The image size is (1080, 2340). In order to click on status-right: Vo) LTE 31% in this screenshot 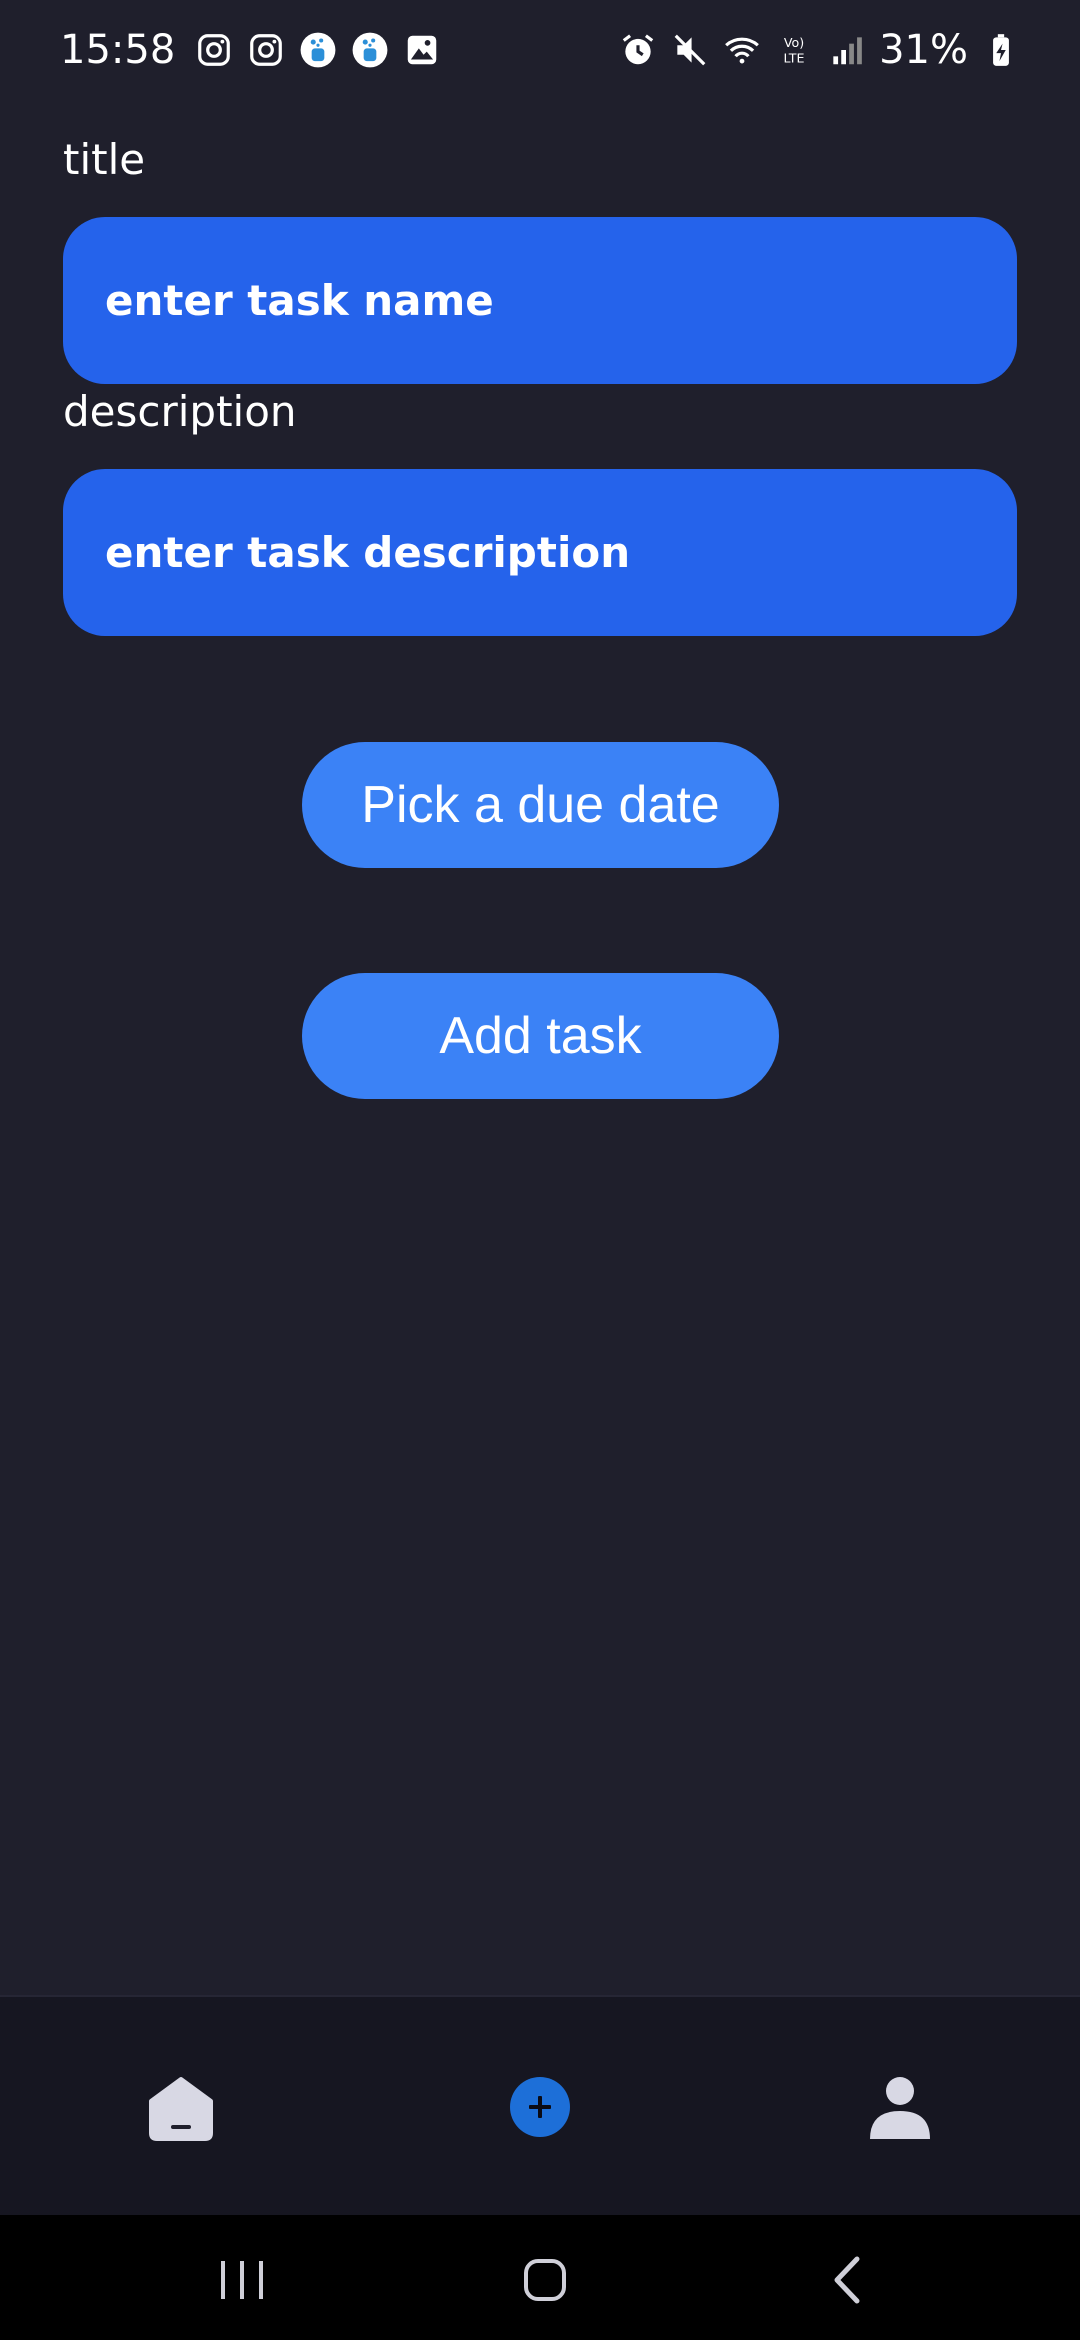, I will do `click(819, 50)`.